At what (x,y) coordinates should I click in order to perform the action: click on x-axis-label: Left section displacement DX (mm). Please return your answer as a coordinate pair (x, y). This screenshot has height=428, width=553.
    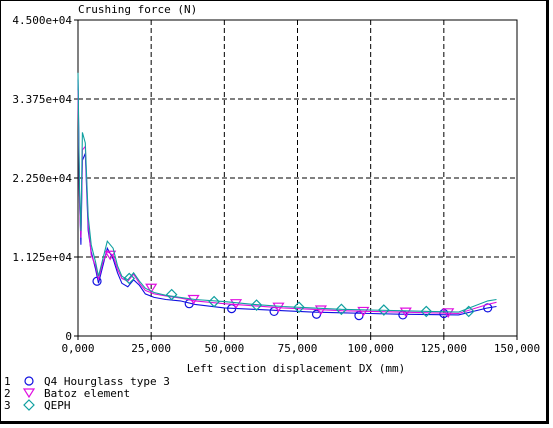
    Looking at the image, I should click on (296, 368).